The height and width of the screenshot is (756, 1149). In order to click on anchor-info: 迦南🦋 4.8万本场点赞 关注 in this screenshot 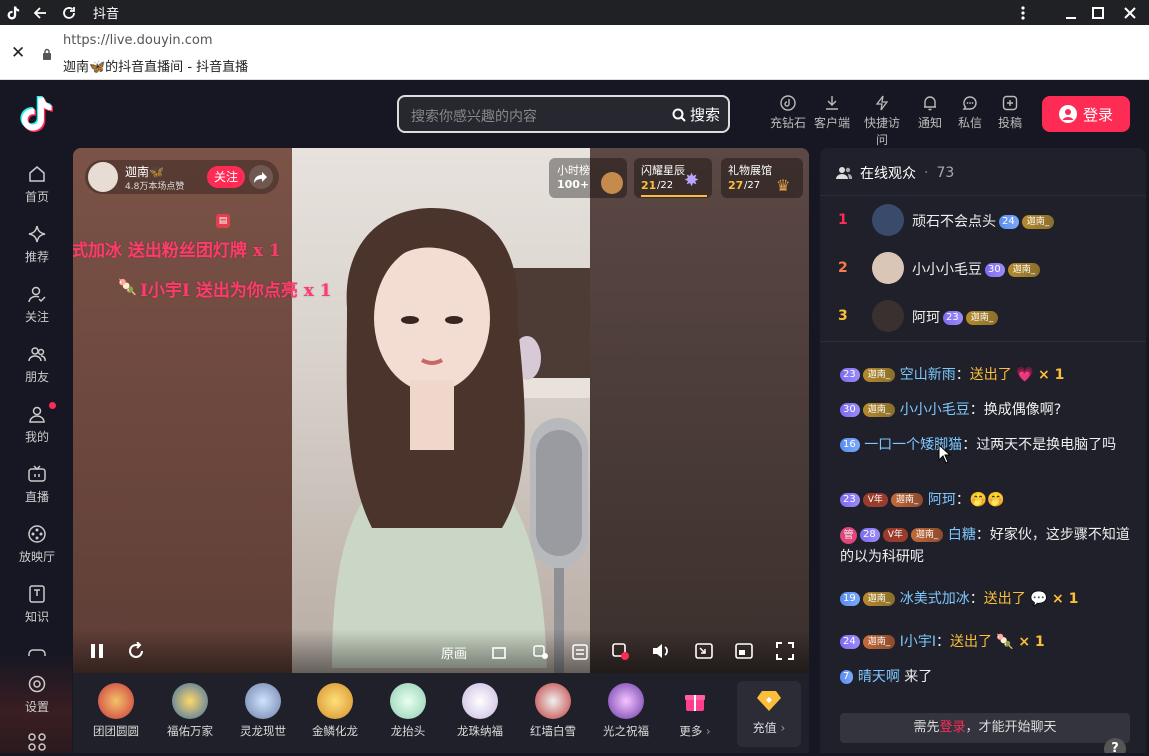, I will do `click(182, 177)`.